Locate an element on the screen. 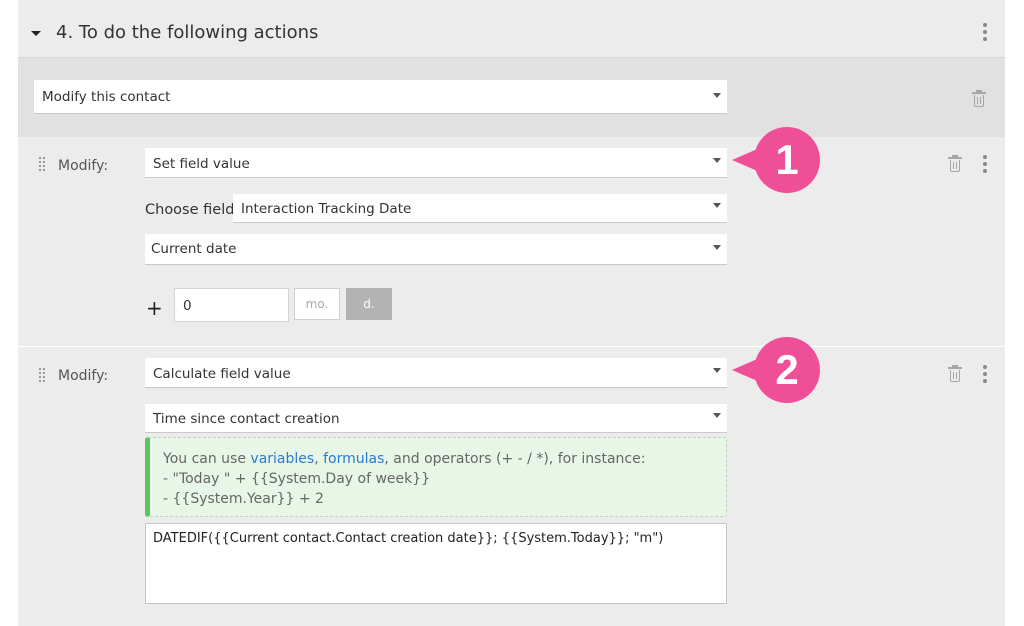 This screenshot has height=626, width=1024. unit-day-button: d. is located at coordinates (369, 304).